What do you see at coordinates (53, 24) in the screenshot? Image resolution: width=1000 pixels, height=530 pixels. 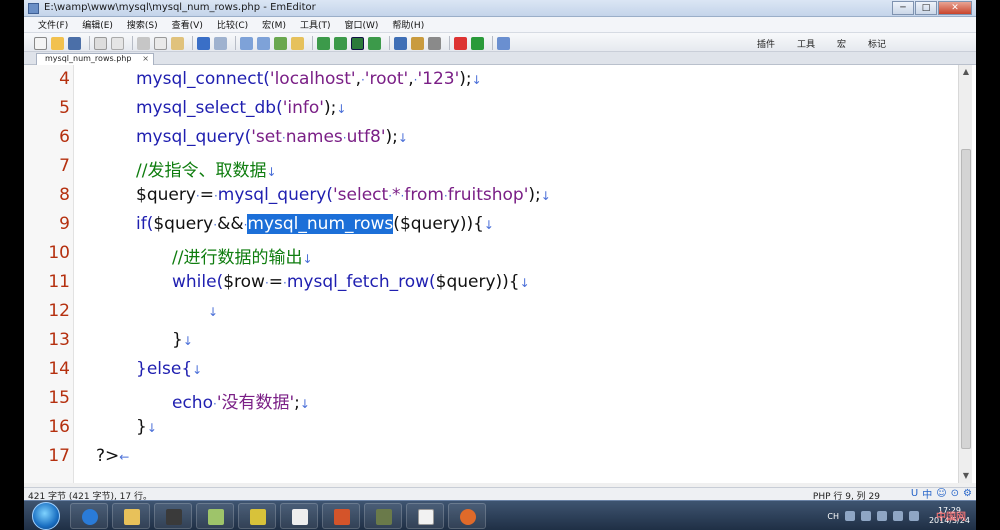 I see `menu-file: 文件(F)` at bounding box center [53, 24].